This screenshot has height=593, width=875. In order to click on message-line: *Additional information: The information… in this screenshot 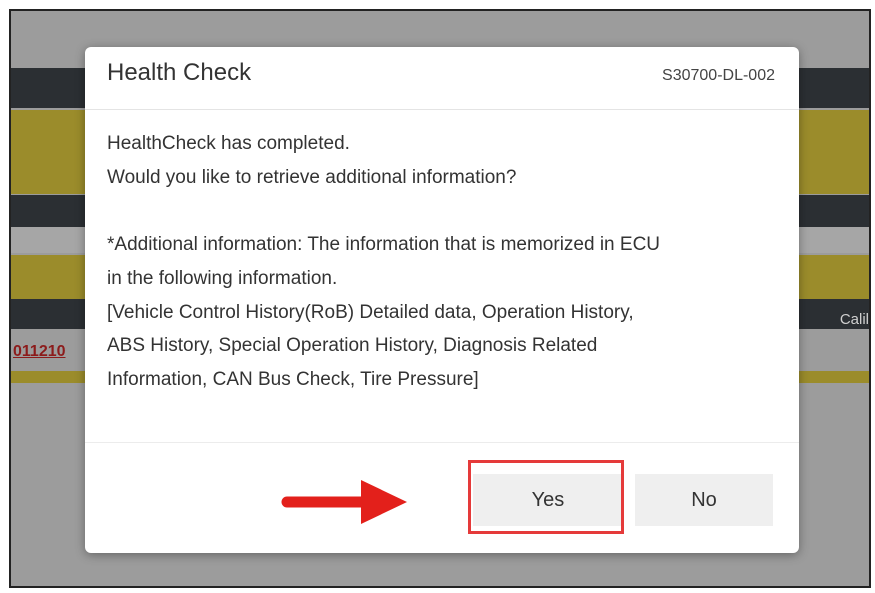, I will do `click(384, 245)`.